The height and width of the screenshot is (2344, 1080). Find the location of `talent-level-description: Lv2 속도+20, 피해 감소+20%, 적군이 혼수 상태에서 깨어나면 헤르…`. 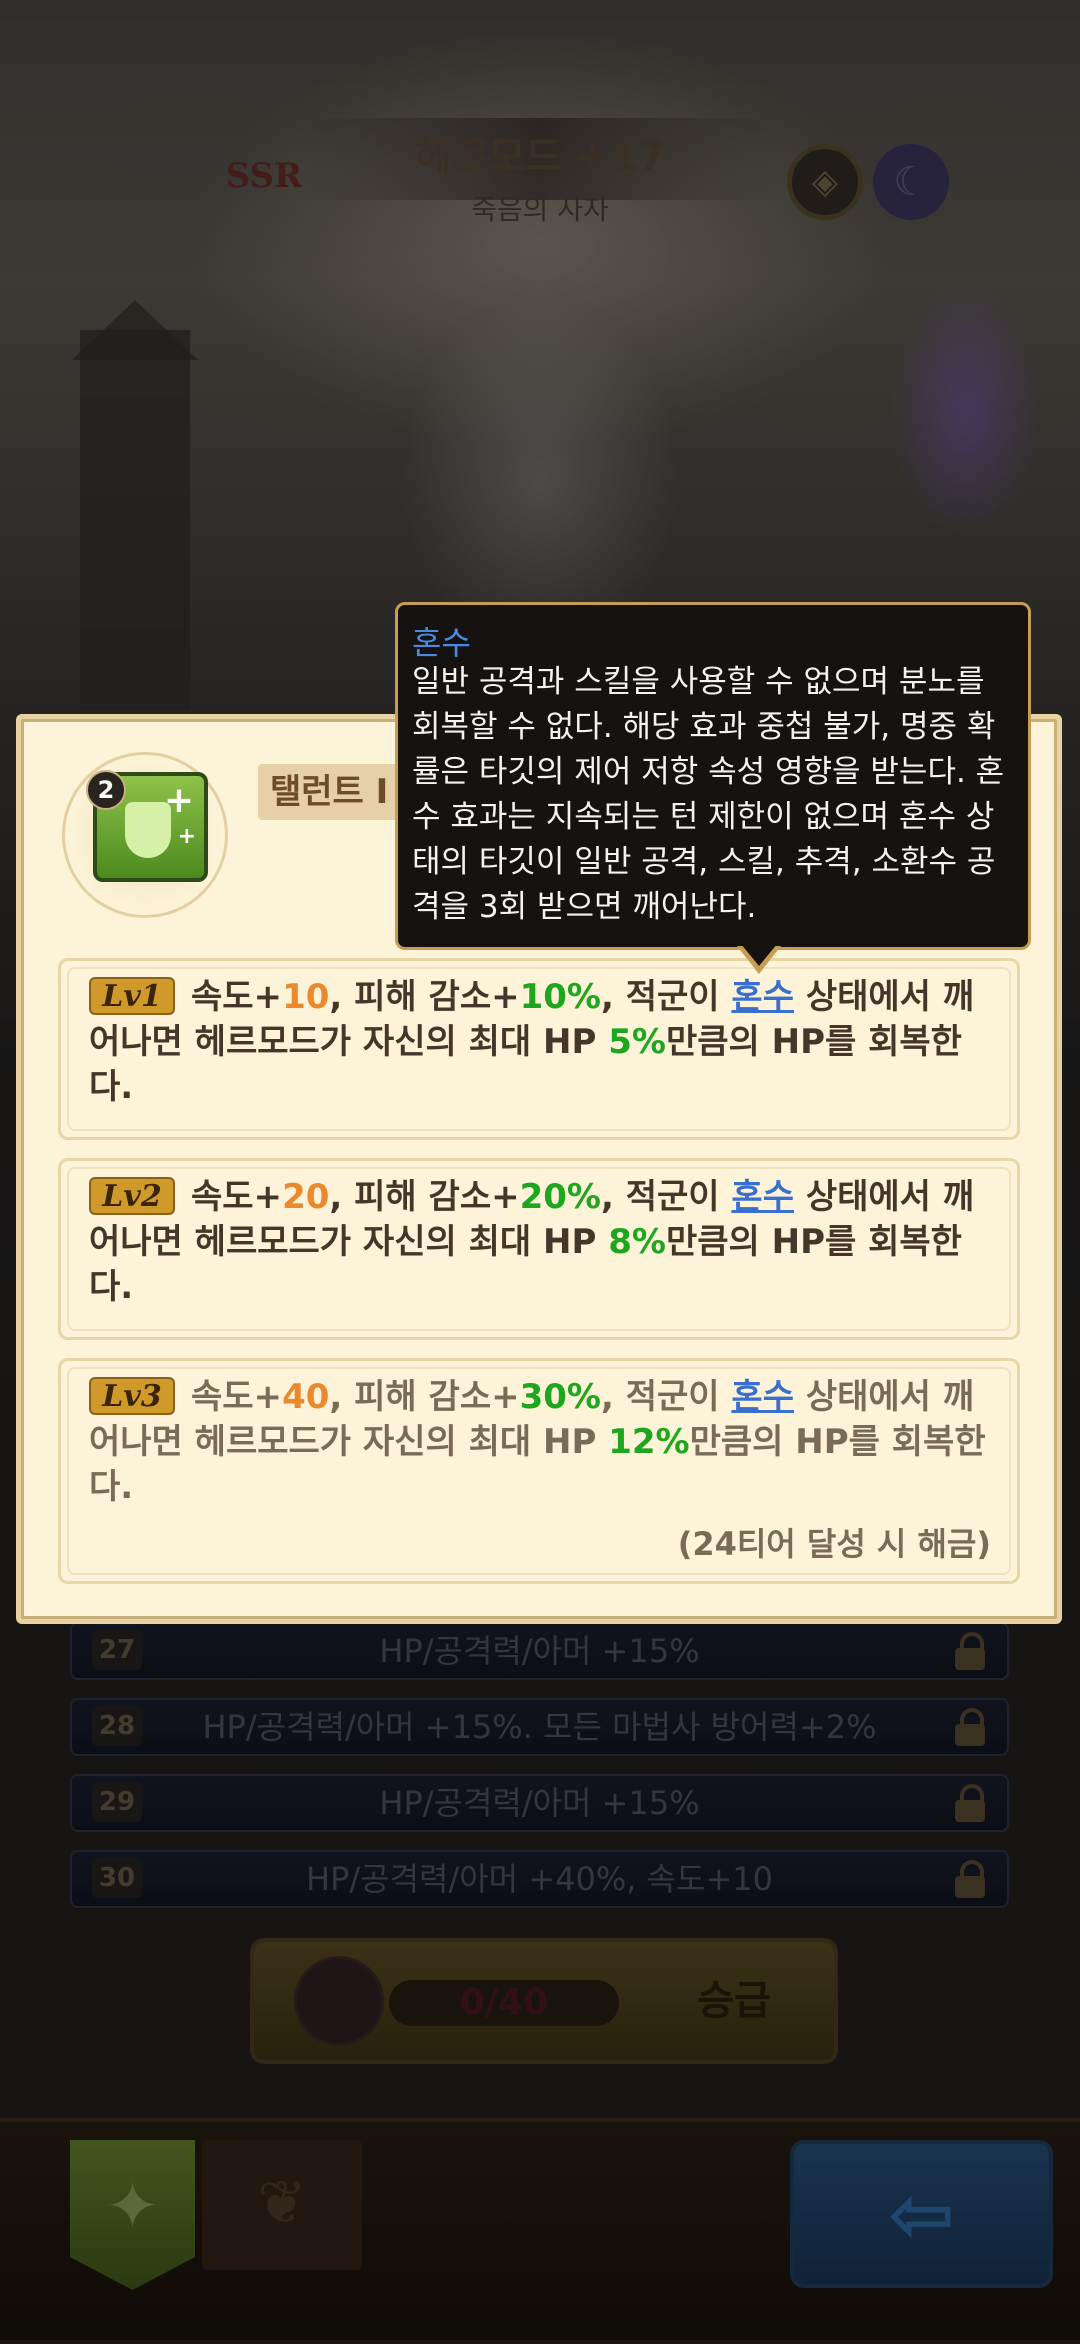

talent-level-description: Lv2 속도+20, 피해 감소+20%, 적군이 혼수 상태에서 깨어나면 헤르… is located at coordinates (532, 1242).